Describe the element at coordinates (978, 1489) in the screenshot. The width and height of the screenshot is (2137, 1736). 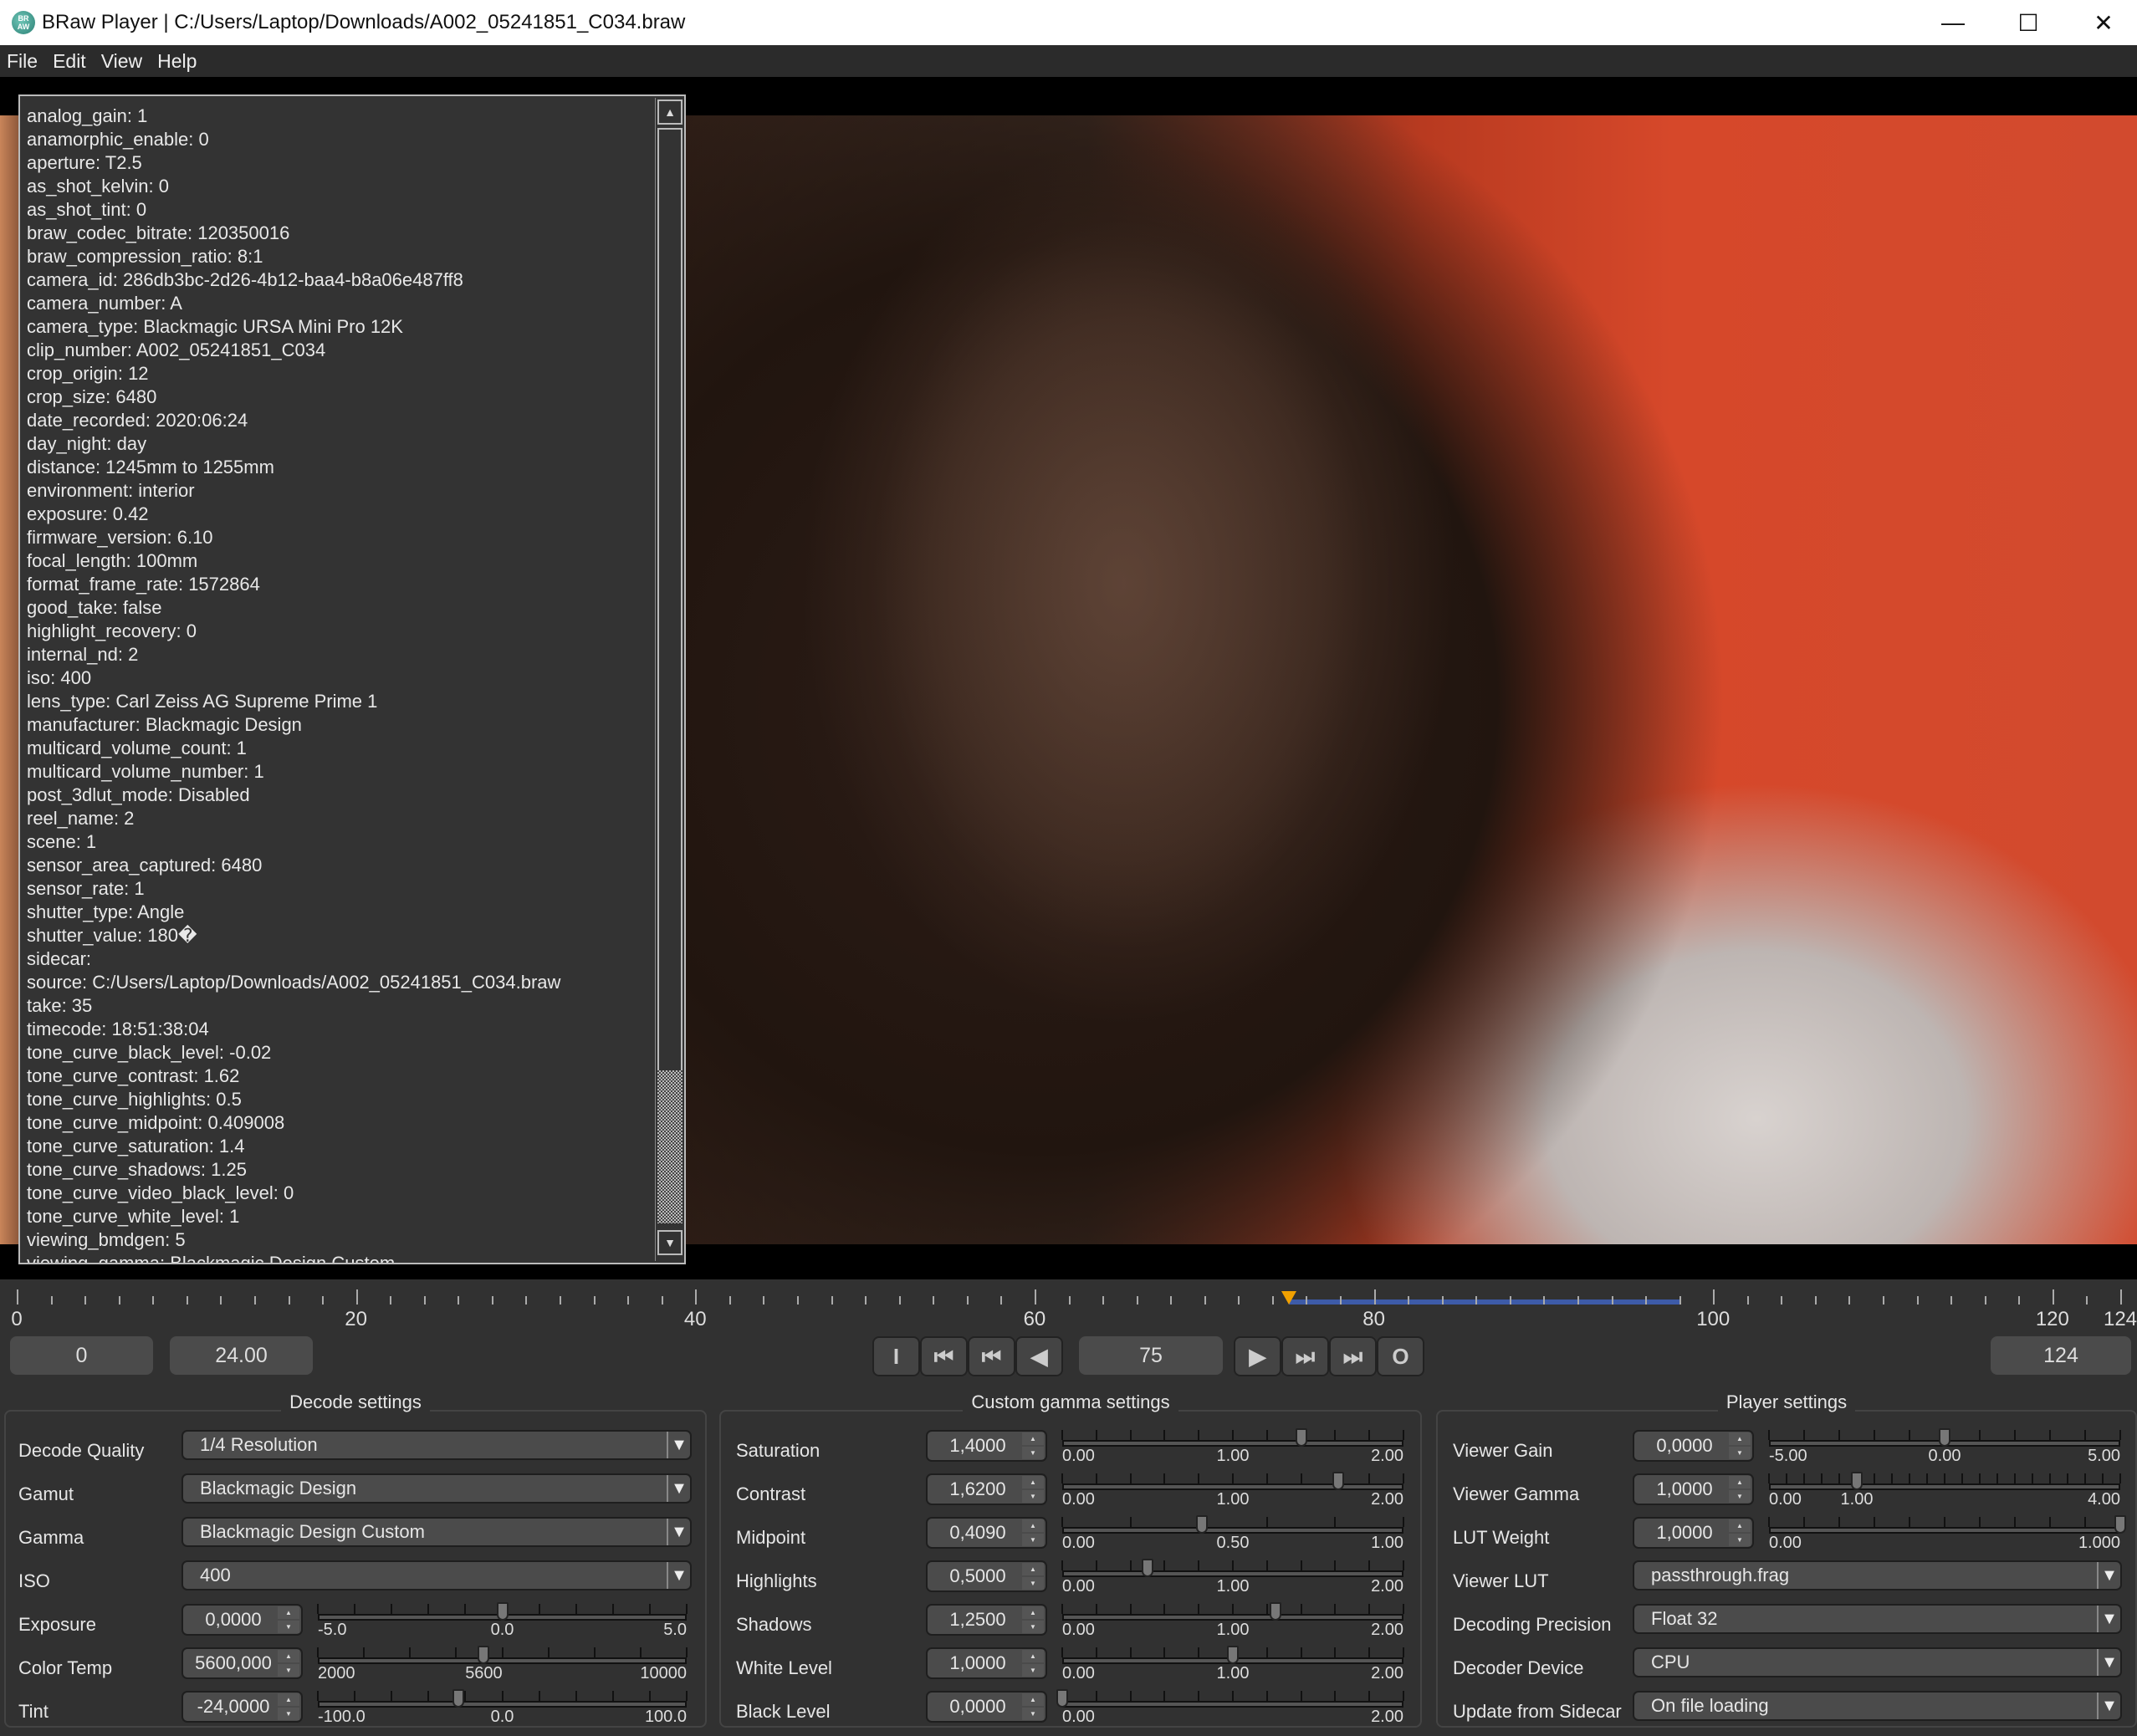
I see `contrast-value: 1,6200` at that location.